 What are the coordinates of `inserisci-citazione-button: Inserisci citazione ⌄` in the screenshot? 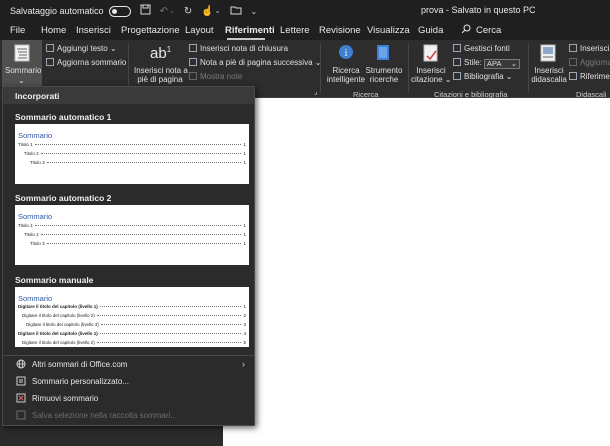 It's located at (431, 75).